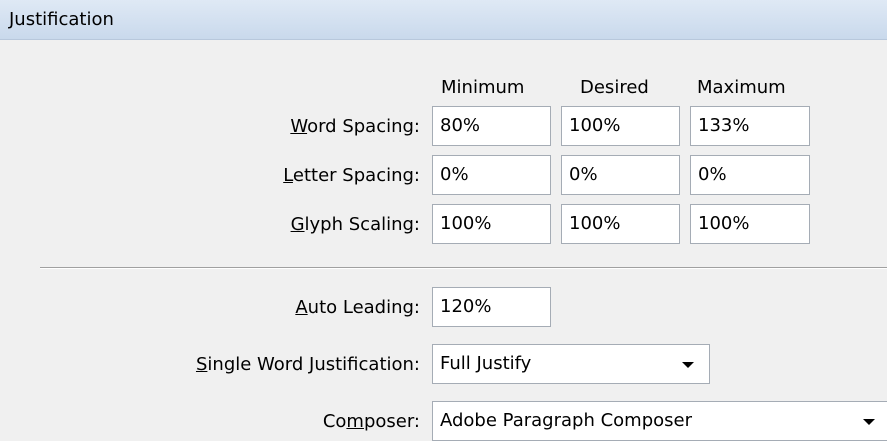 The width and height of the screenshot is (887, 441). What do you see at coordinates (355, 126) in the screenshot?
I see `word-spacing-label: Word Spacing:` at bounding box center [355, 126].